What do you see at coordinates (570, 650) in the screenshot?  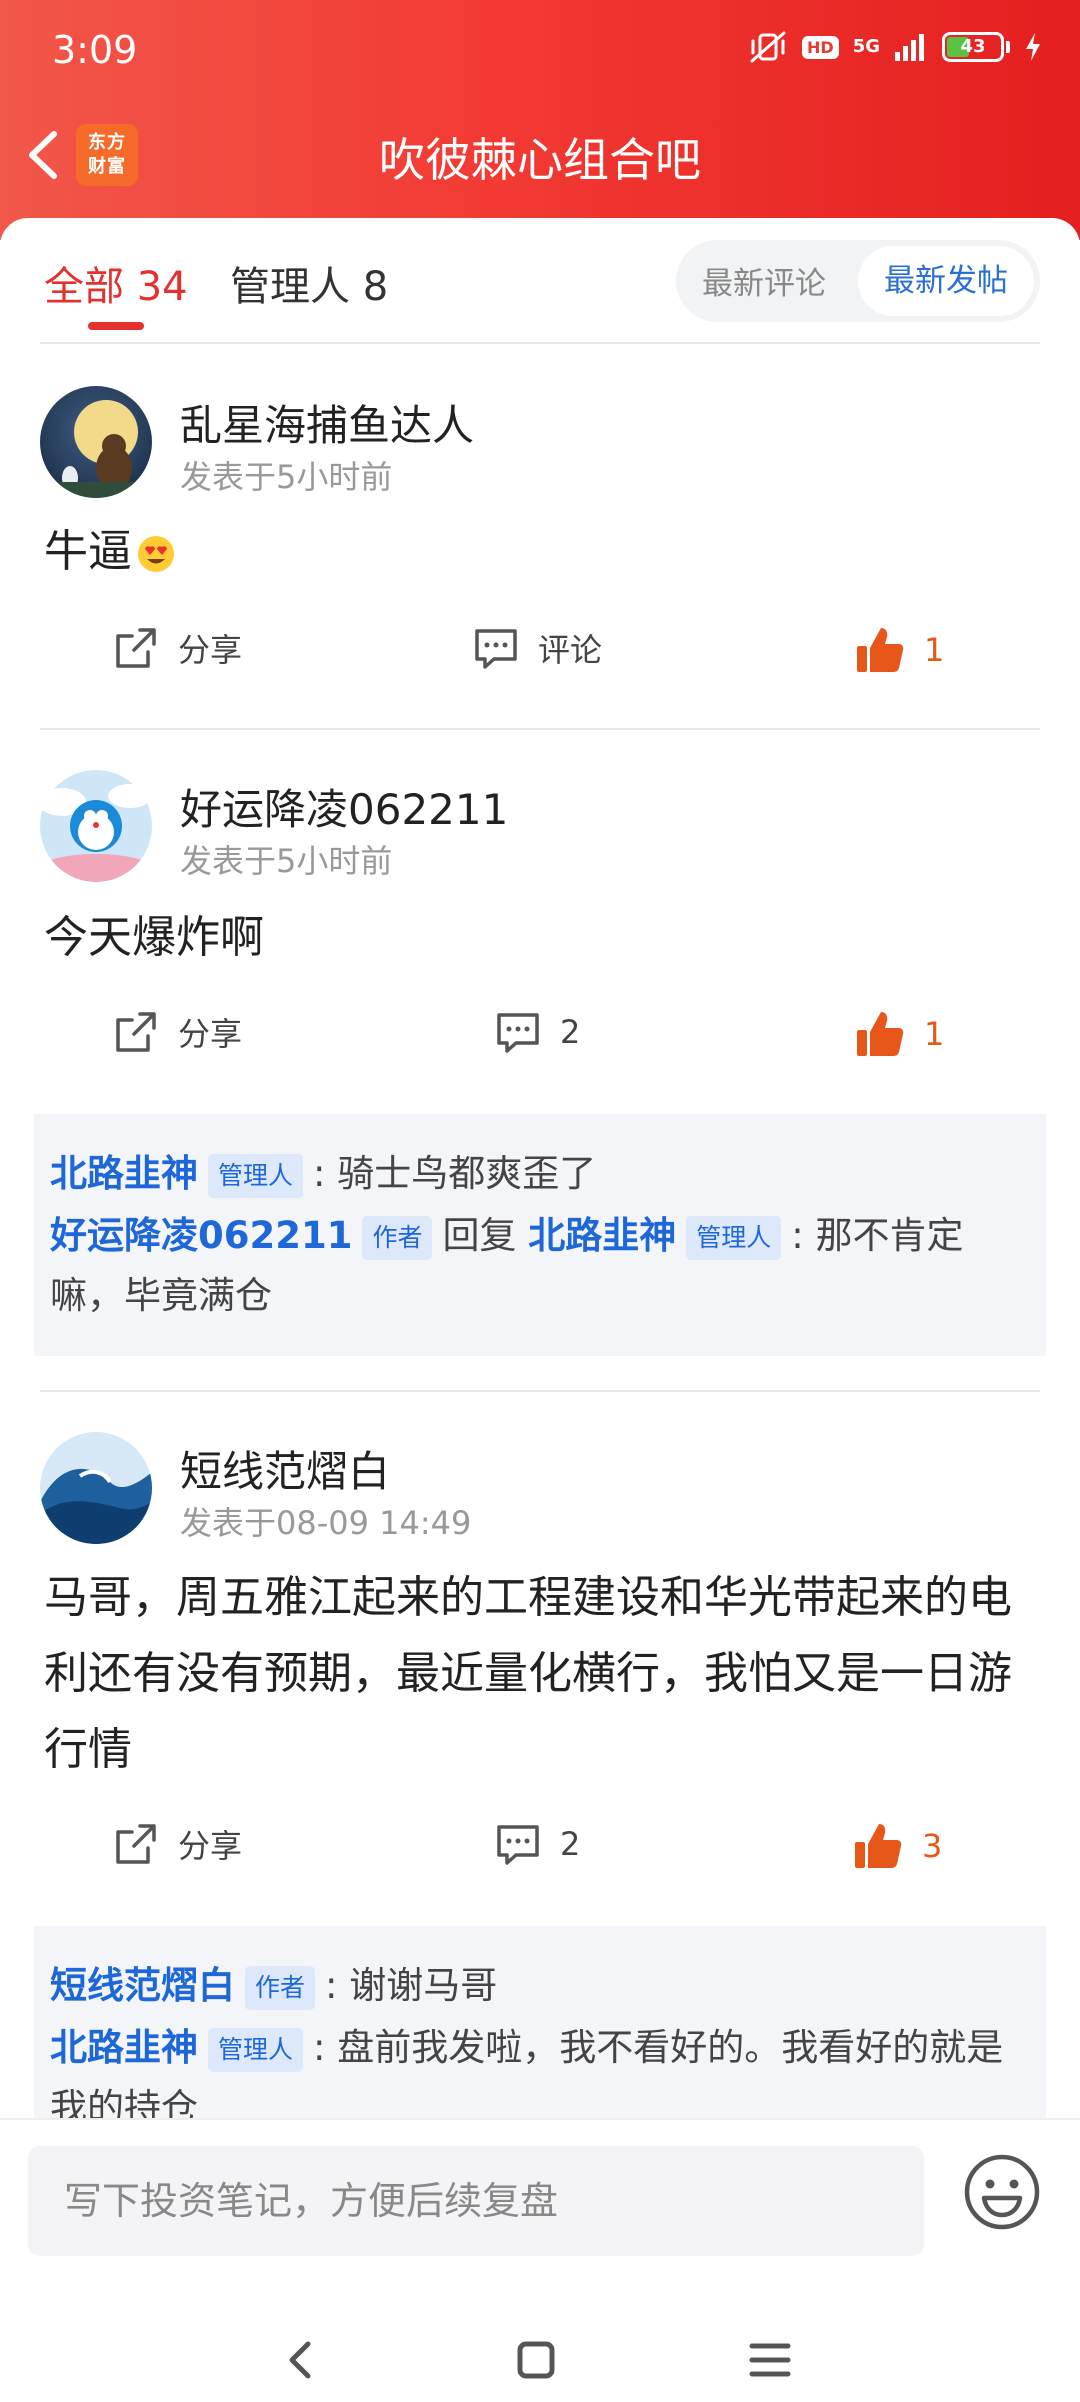 I see `comment-label: 评论` at bounding box center [570, 650].